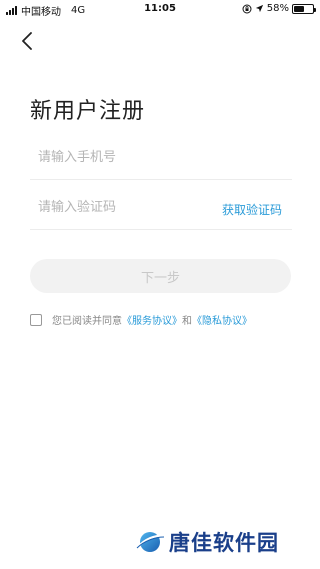 This screenshot has height=569, width=320. What do you see at coordinates (222, 319) in the screenshot?
I see `privacy-agreement-link: 《隐私协议》` at bounding box center [222, 319].